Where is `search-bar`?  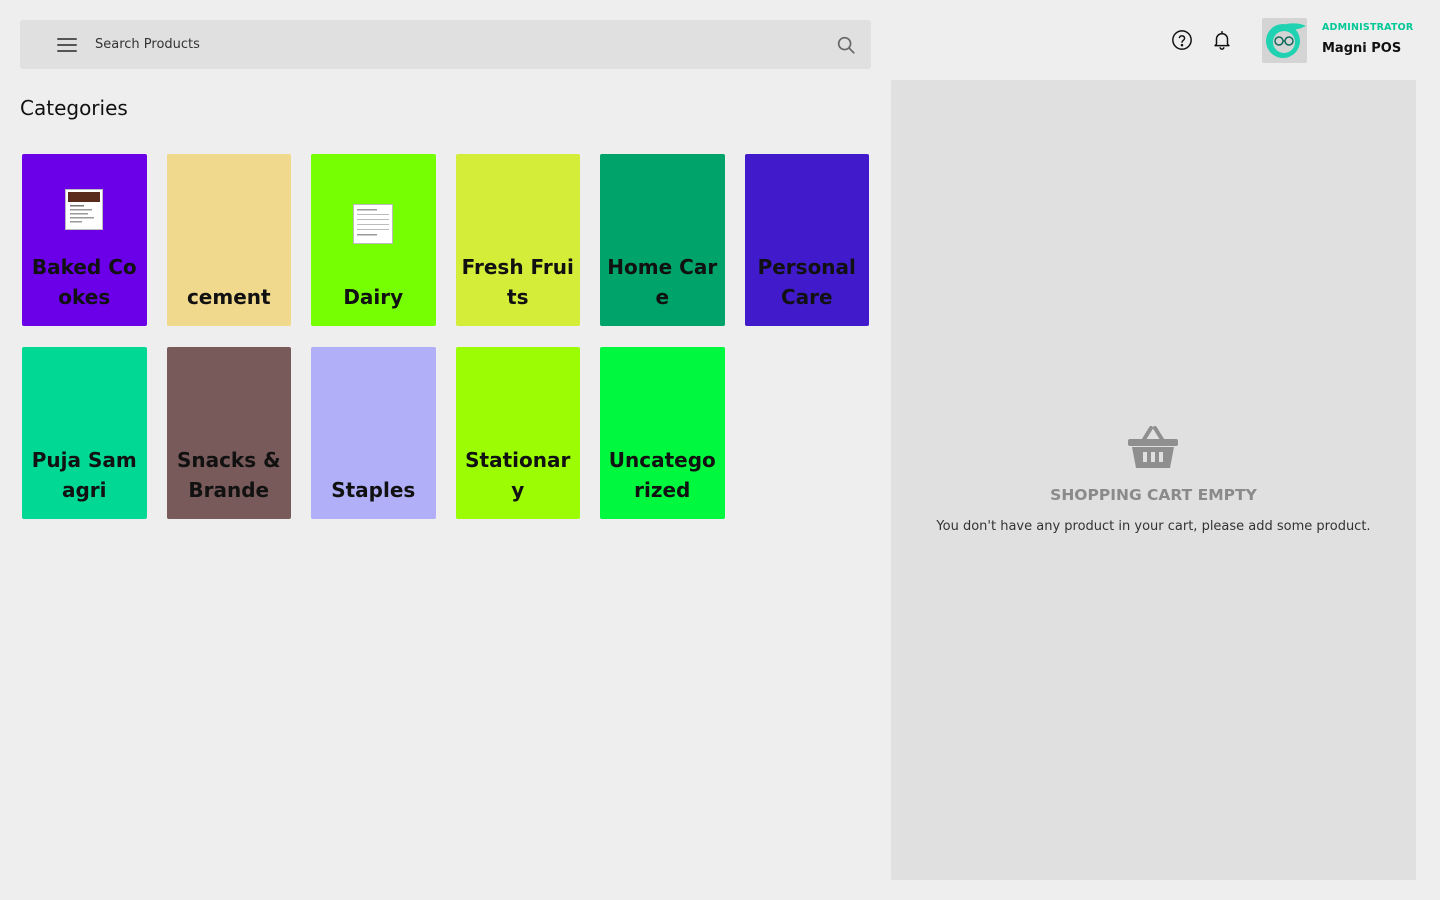
search-bar is located at coordinates (445, 44).